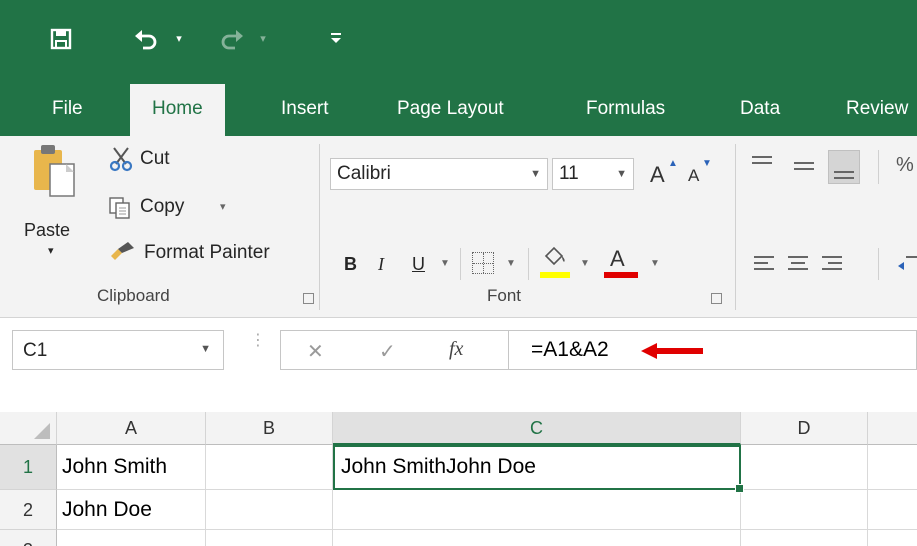 The height and width of the screenshot is (546, 917). I want to click on cell-e2, so click(892, 510).